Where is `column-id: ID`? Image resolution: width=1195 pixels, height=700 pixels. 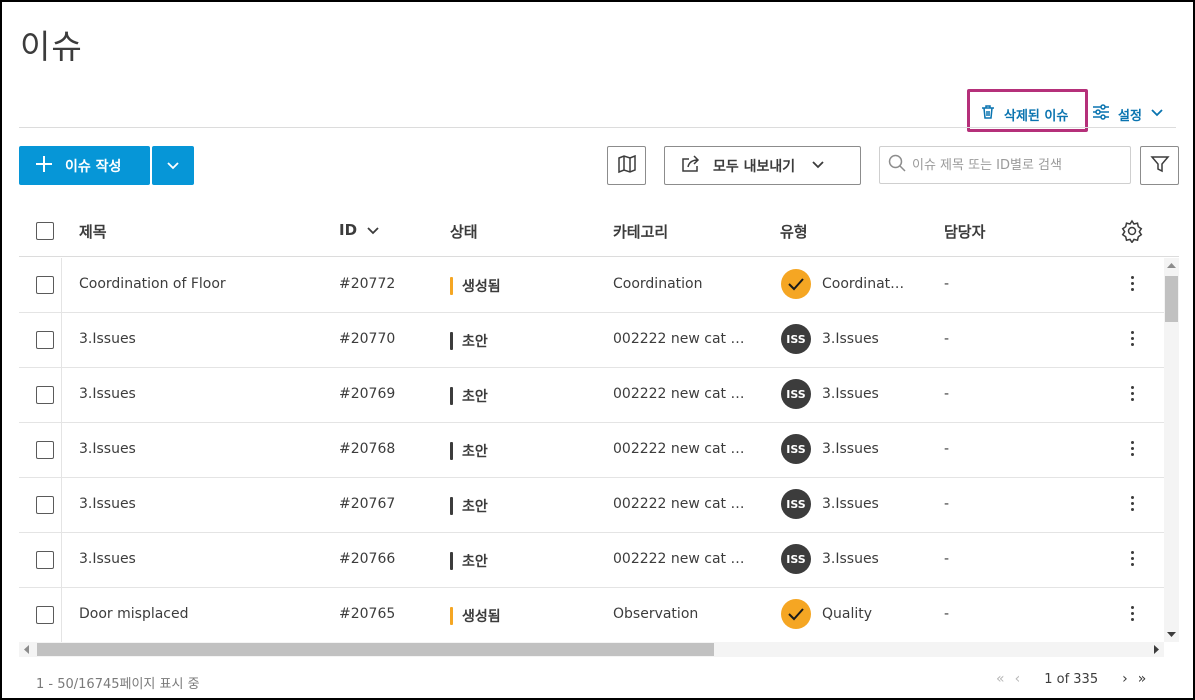
column-id: ID is located at coordinates (359, 230).